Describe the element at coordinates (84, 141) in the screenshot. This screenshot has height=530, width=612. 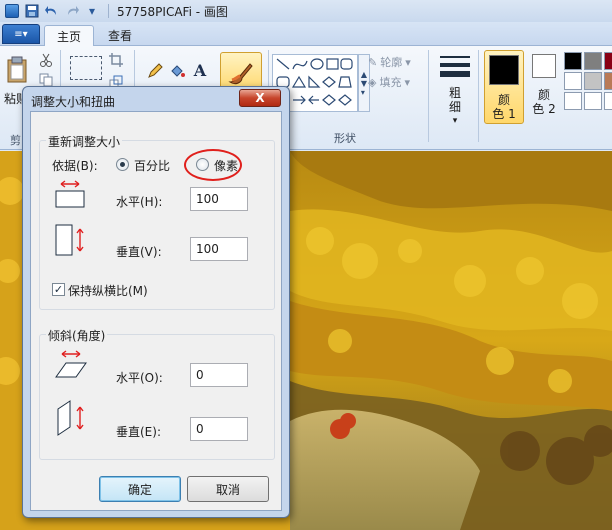
I see `resize-group-legend: 重新调整大小` at that location.